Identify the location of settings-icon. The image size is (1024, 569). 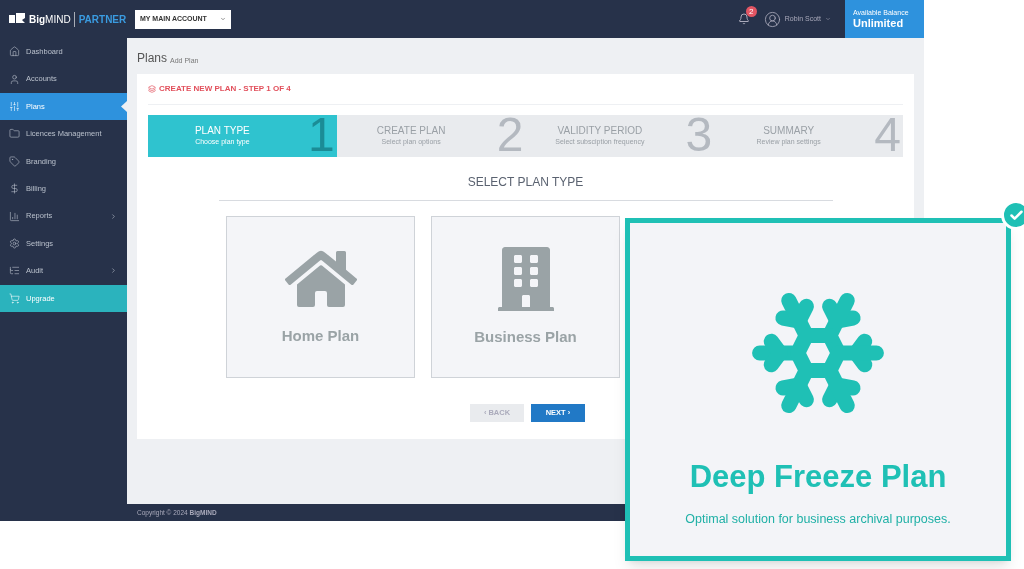
(14, 243).